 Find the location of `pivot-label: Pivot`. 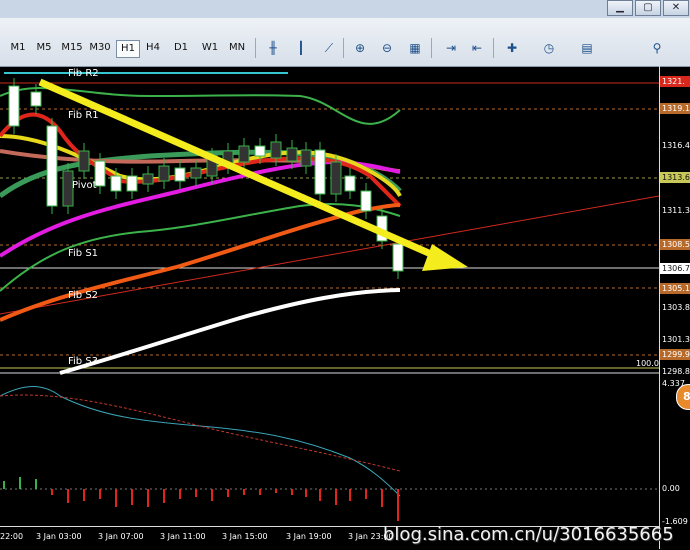

pivot-label: Pivot is located at coordinates (84, 185).